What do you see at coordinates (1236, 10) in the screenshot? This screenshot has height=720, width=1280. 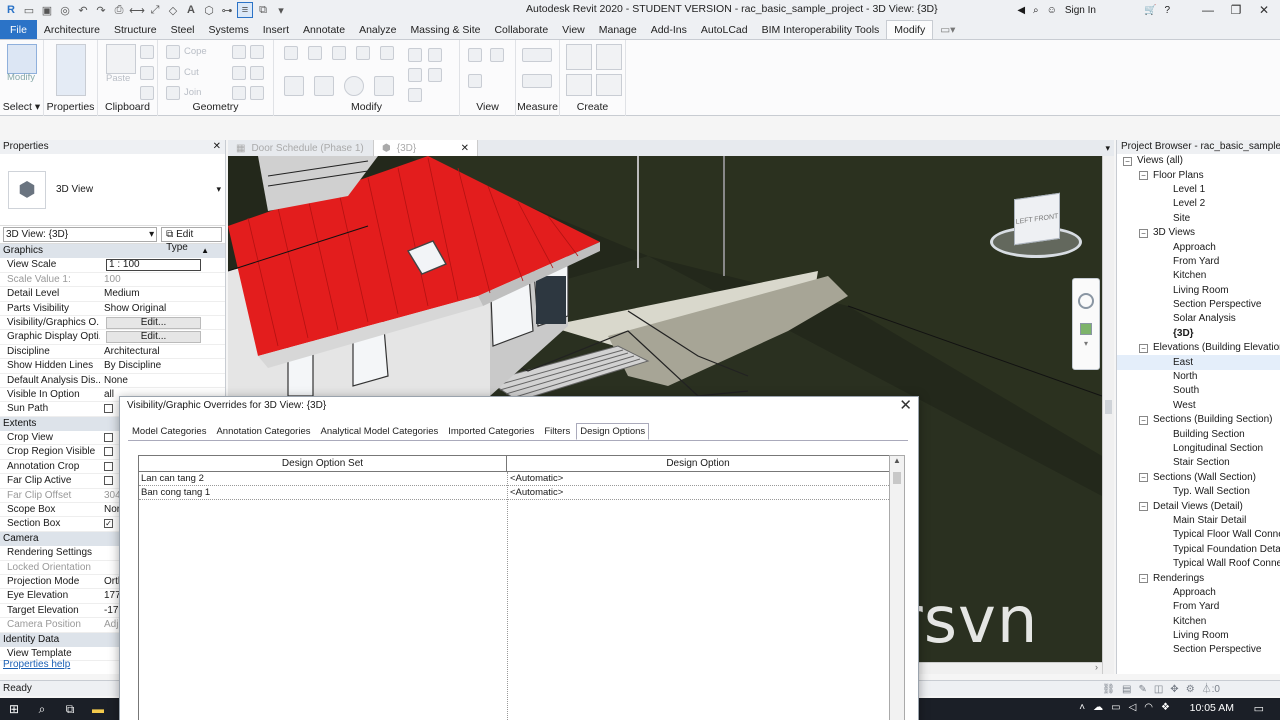 I see `restore-icon: ❐` at bounding box center [1236, 10].